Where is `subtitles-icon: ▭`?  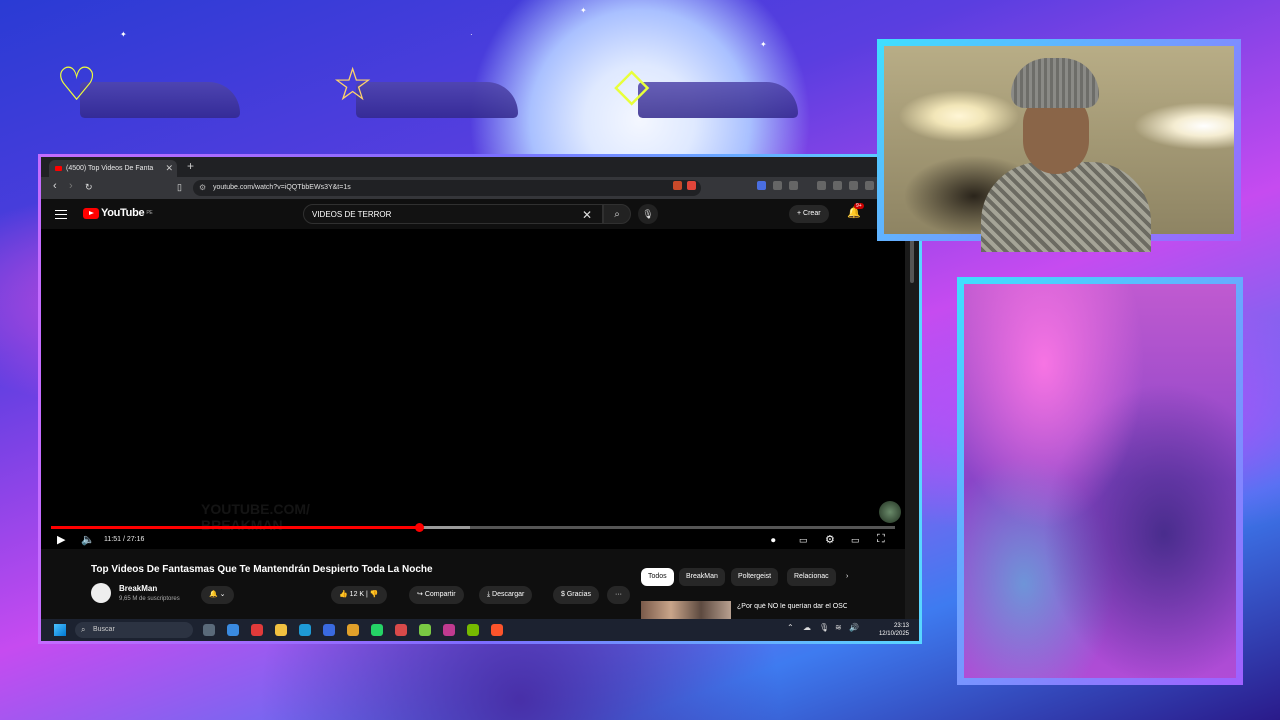 subtitles-icon: ▭ is located at coordinates (803, 540).